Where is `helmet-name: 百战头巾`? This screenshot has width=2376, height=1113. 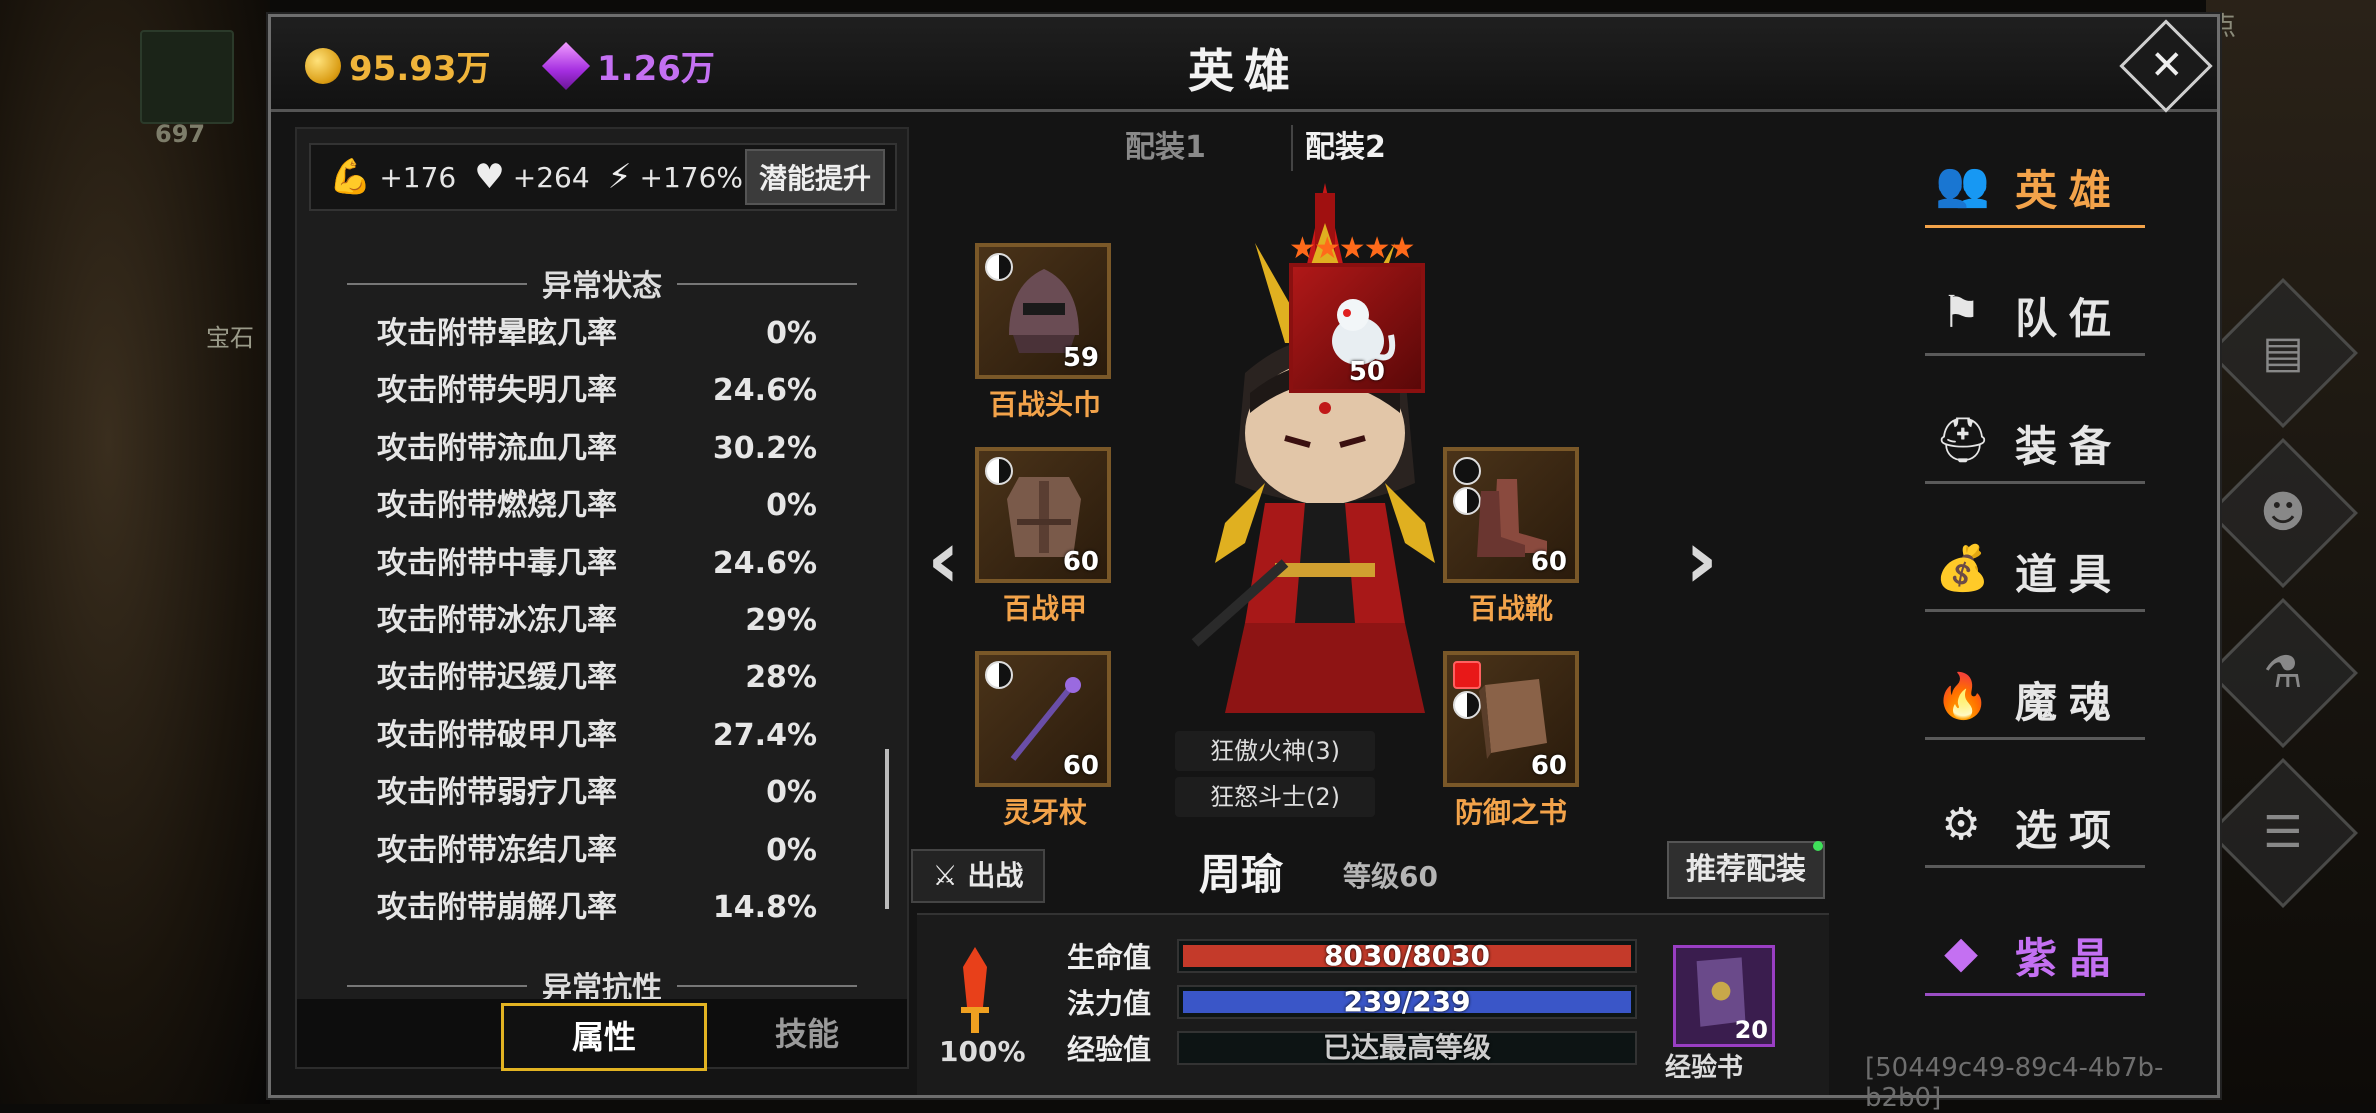
helmet-name: 百战头巾 is located at coordinates (1044, 404).